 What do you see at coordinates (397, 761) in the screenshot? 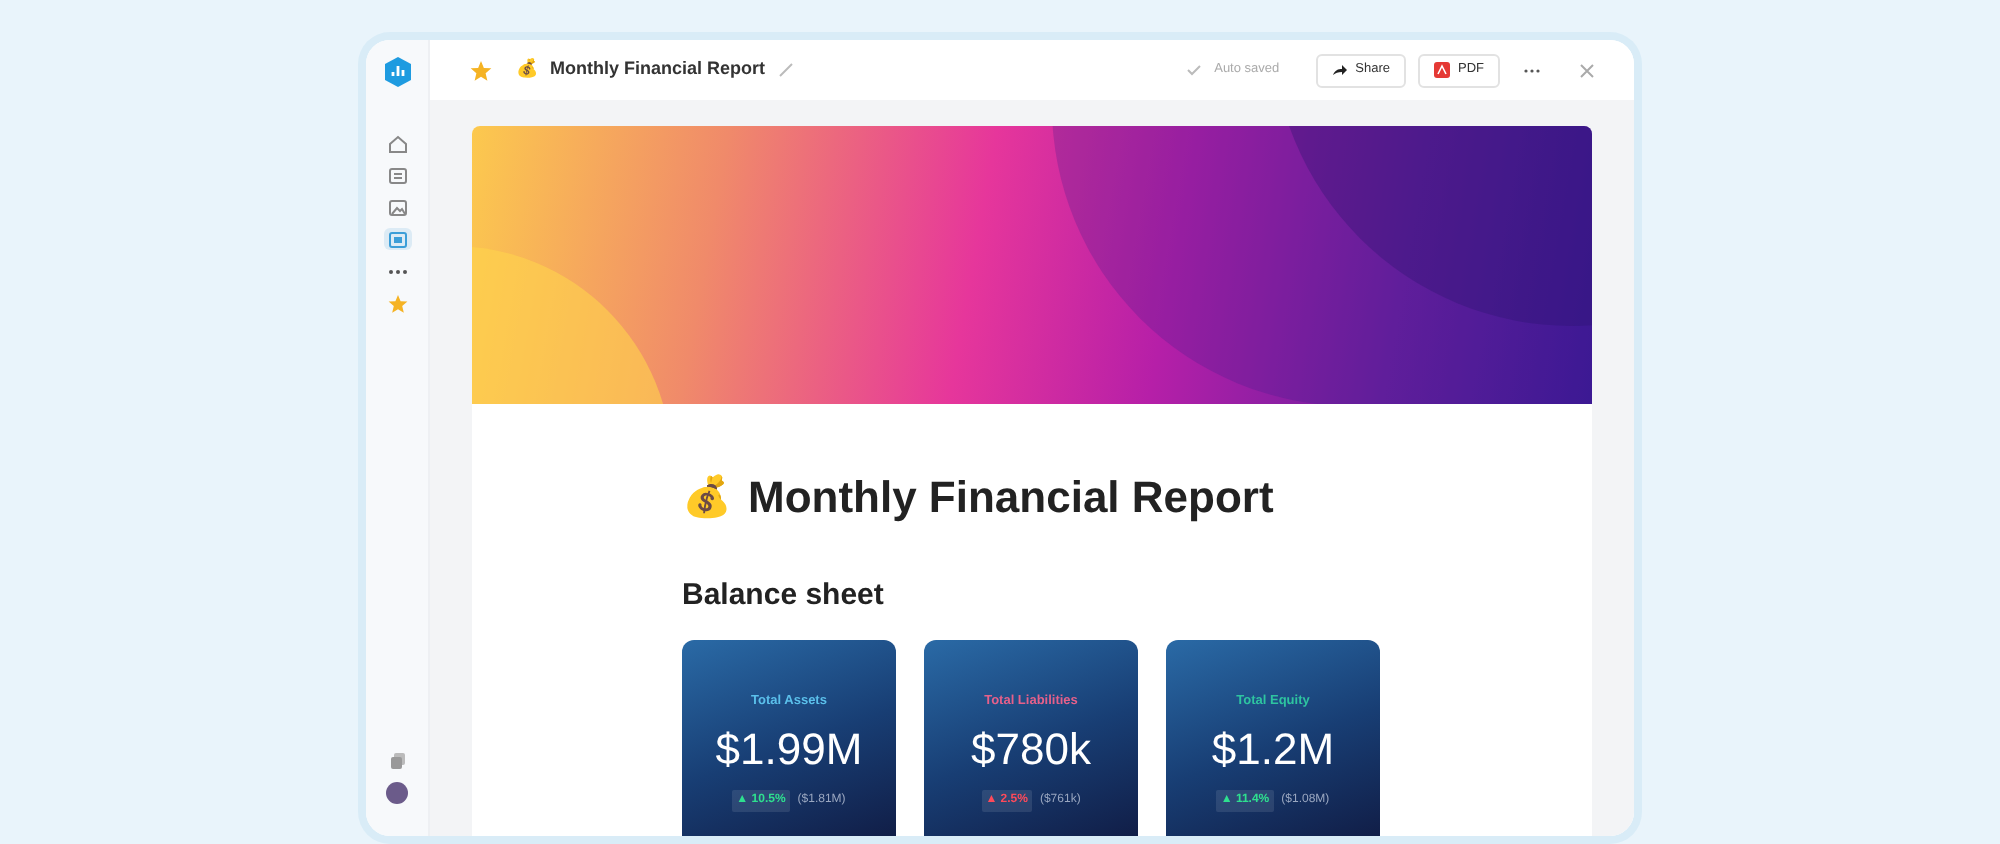
I see `copy-icon` at bounding box center [397, 761].